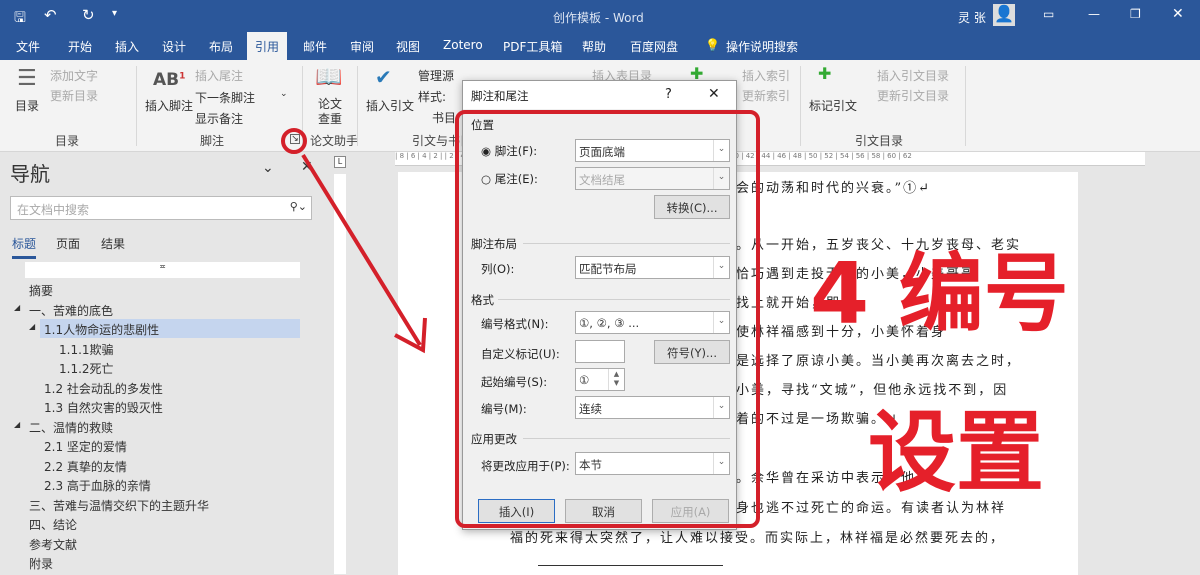  What do you see at coordinates (74, 75) in the screenshot?
I see `add-text-button: 添加文字` at bounding box center [74, 75].